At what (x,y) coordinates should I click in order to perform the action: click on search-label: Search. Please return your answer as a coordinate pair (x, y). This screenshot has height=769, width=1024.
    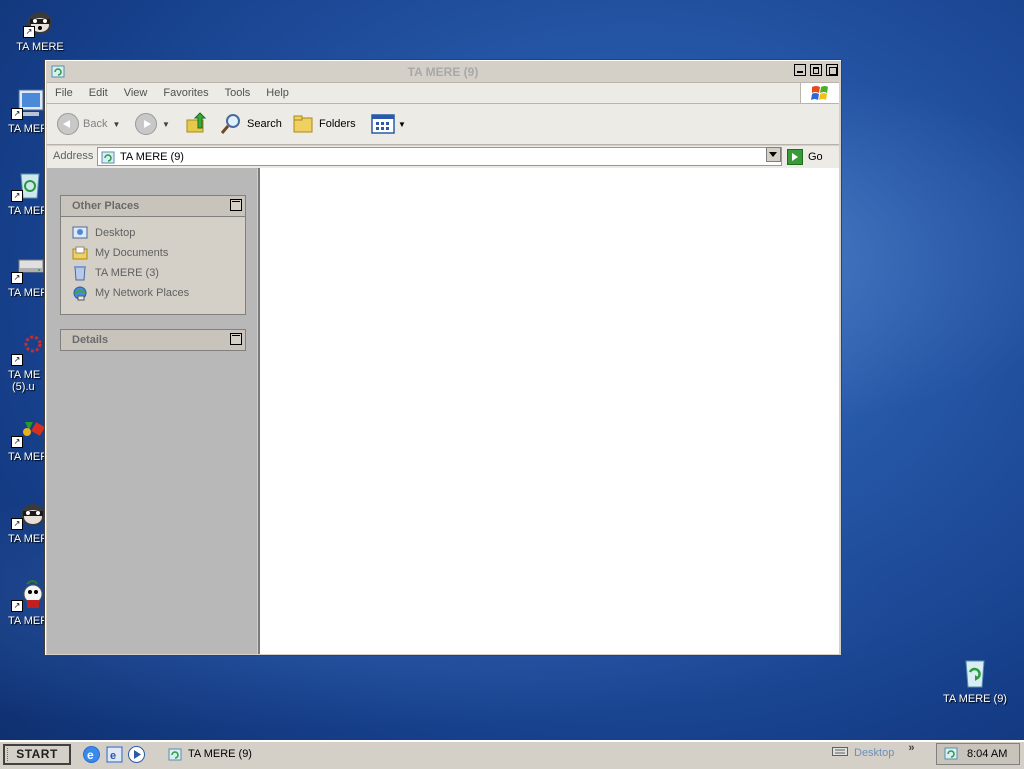
    Looking at the image, I should click on (264, 124).